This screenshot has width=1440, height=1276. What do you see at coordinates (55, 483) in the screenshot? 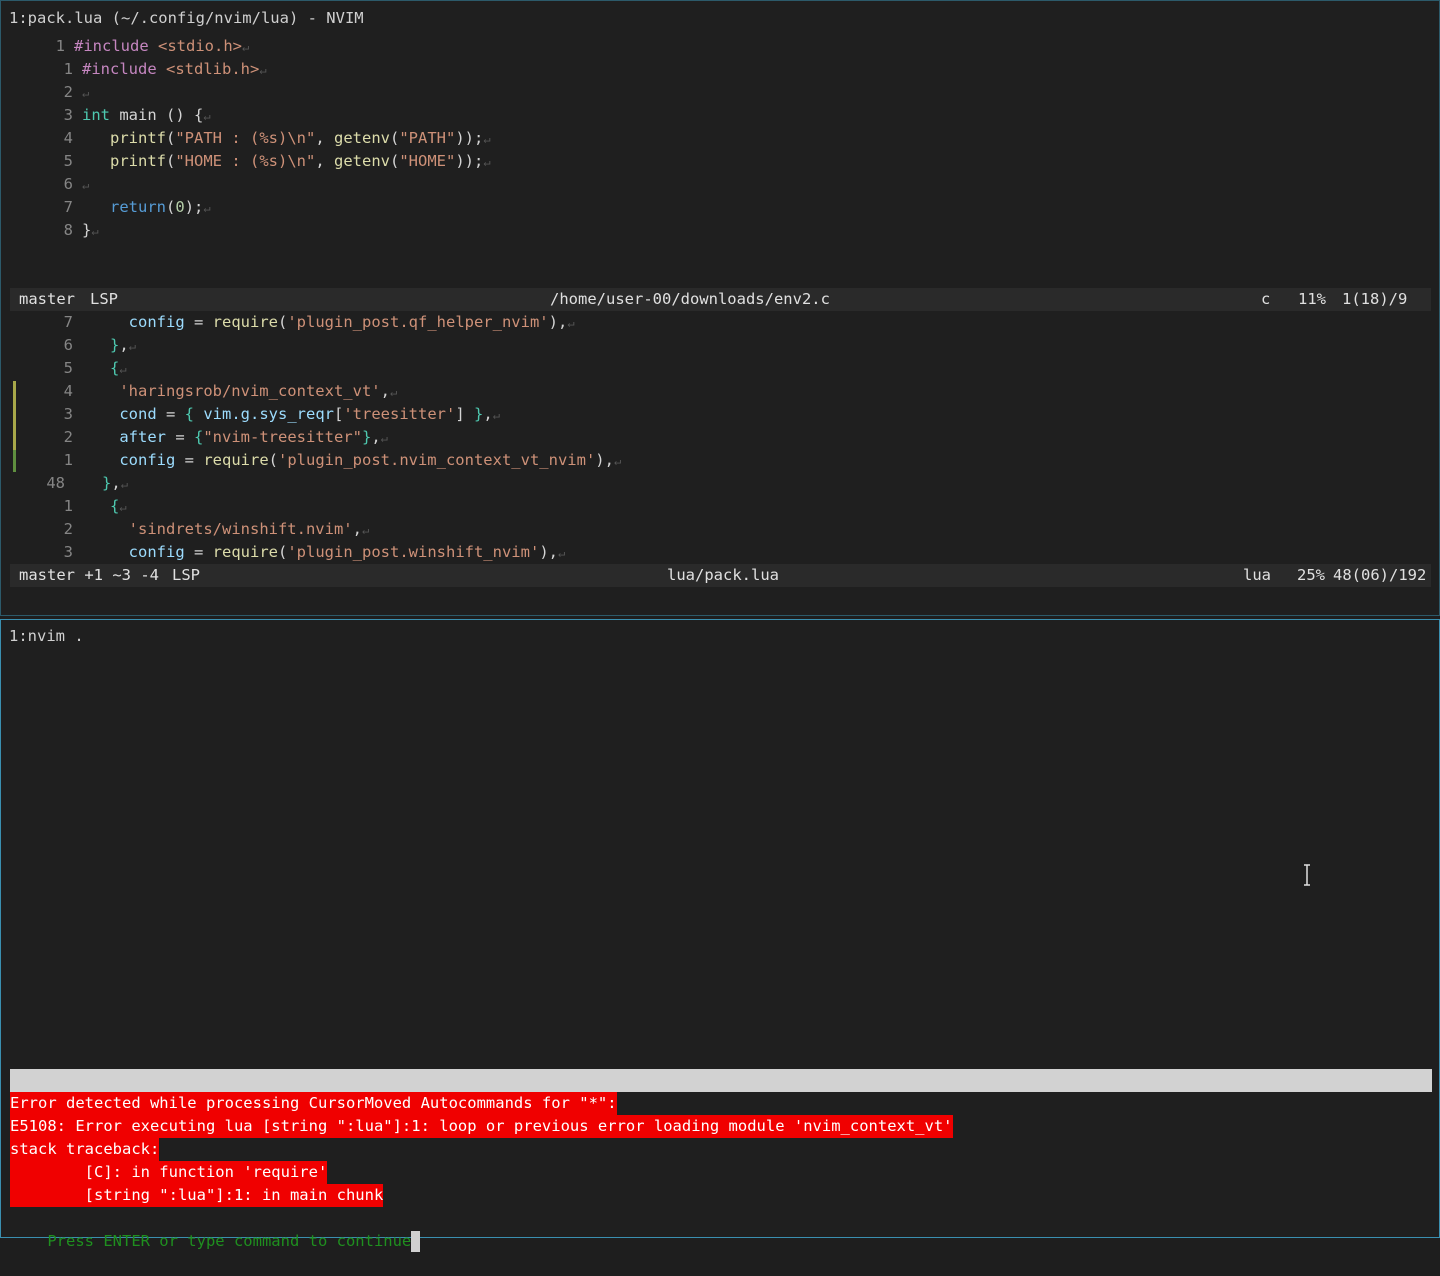
I see `line-number: 48` at bounding box center [55, 483].